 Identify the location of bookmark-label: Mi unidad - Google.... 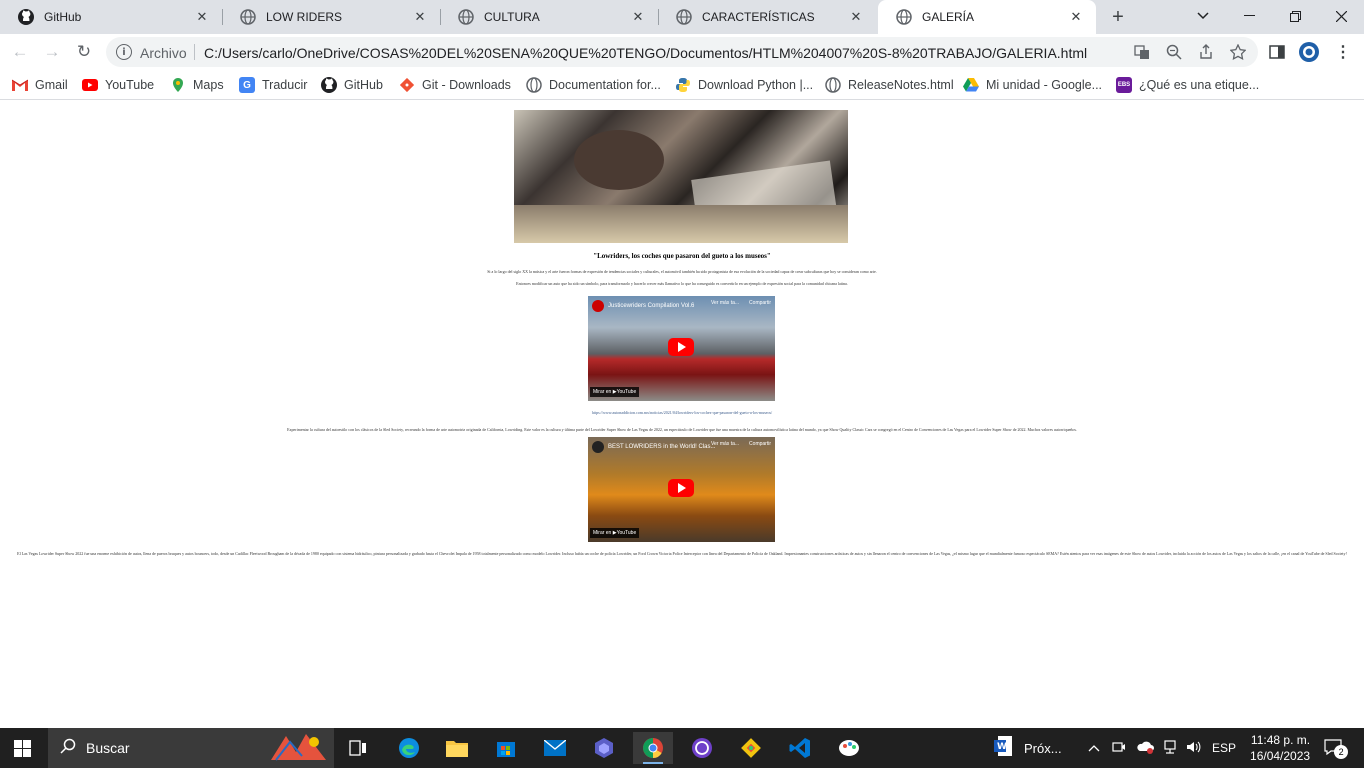
(1044, 85).